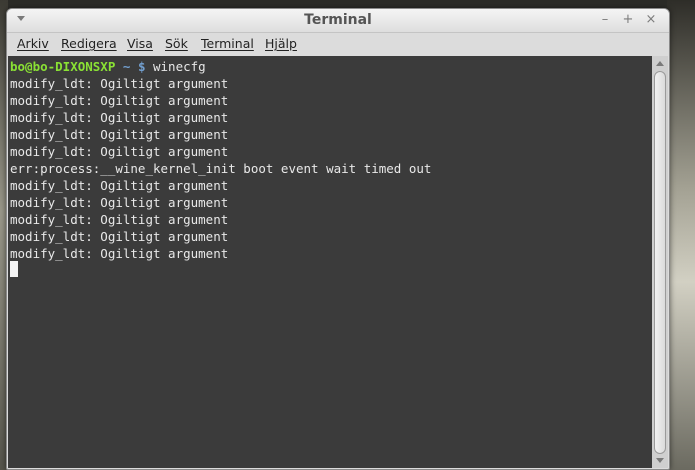 The height and width of the screenshot is (470, 695). What do you see at coordinates (175, 66) in the screenshot?
I see `prompt-command: winecfg` at bounding box center [175, 66].